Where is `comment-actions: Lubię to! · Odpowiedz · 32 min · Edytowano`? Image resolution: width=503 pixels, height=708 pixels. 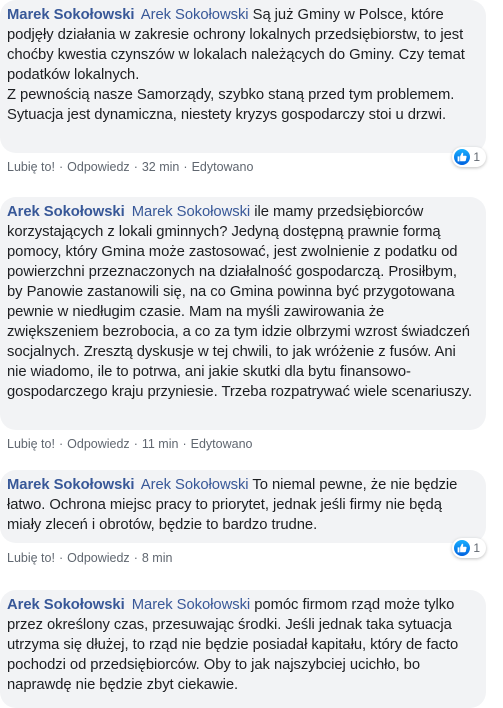 comment-actions: Lubię to! · Odpowiedz · 32 min · Edytowano is located at coordinates (243, 167).